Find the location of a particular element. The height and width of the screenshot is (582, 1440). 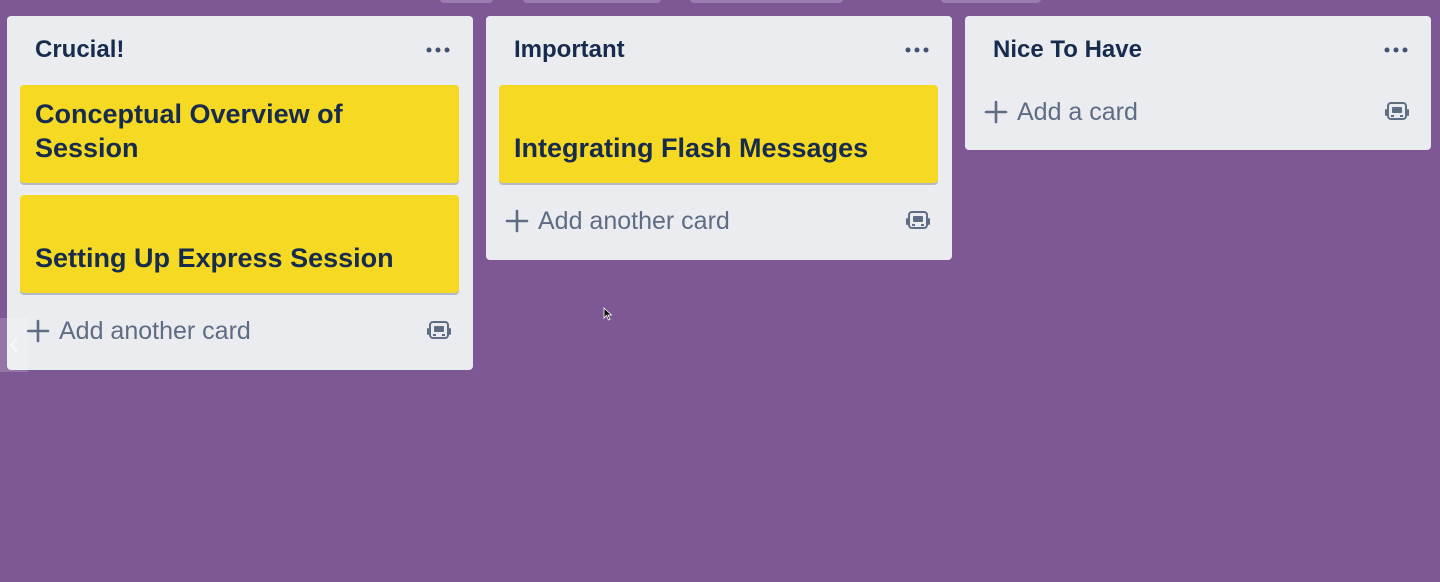

card-title: Integrating Flash Messages is located at coordinates (691, 148).